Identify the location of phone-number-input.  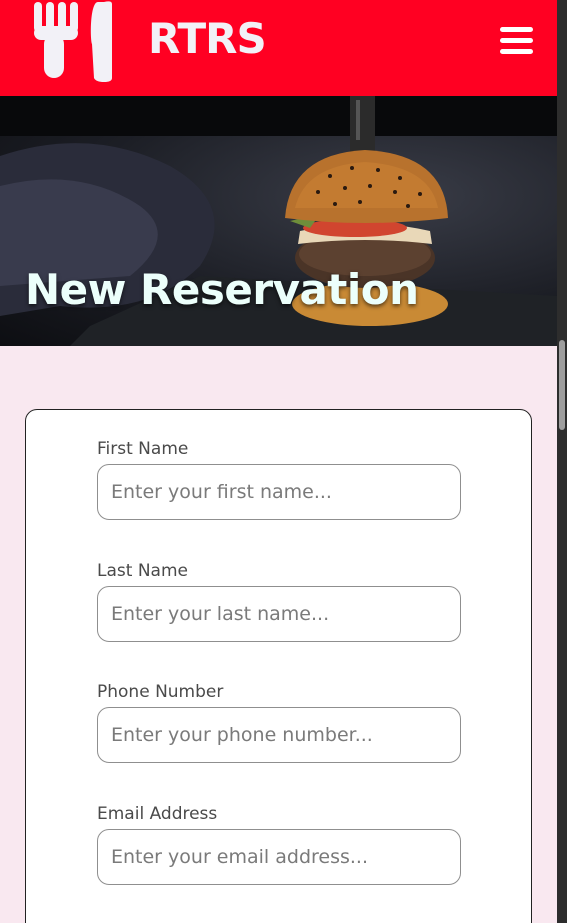
(279, 735).